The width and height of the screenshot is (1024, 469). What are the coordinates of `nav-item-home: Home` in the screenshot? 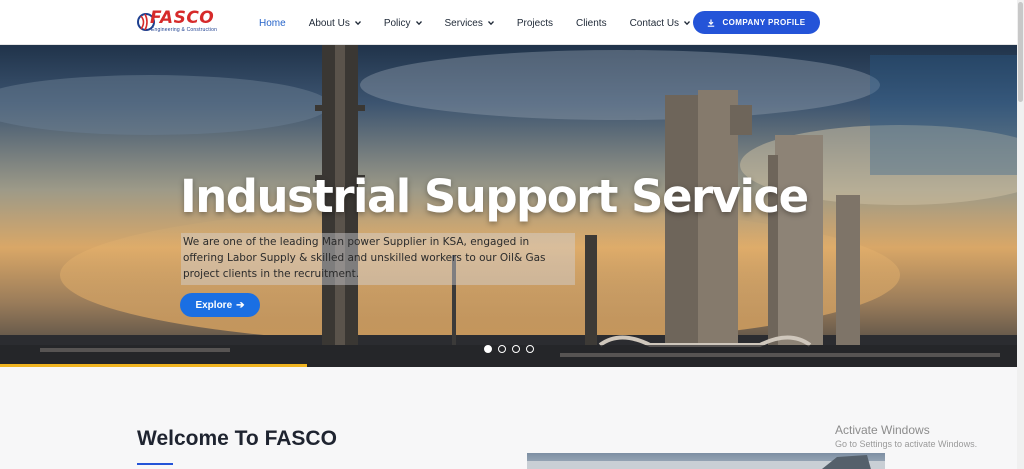 It's located at (272, 23).